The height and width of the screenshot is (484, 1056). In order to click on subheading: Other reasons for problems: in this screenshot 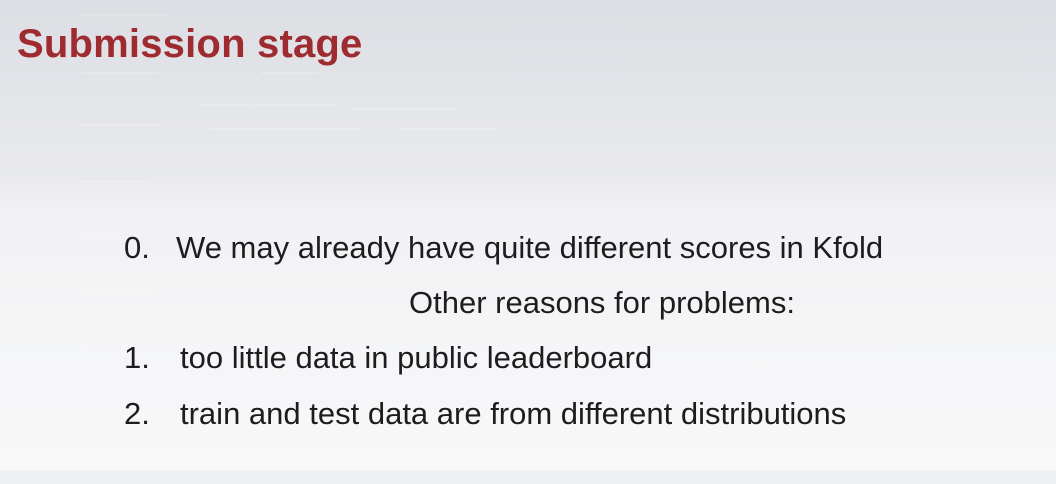, I will do `click(602, 302)`.